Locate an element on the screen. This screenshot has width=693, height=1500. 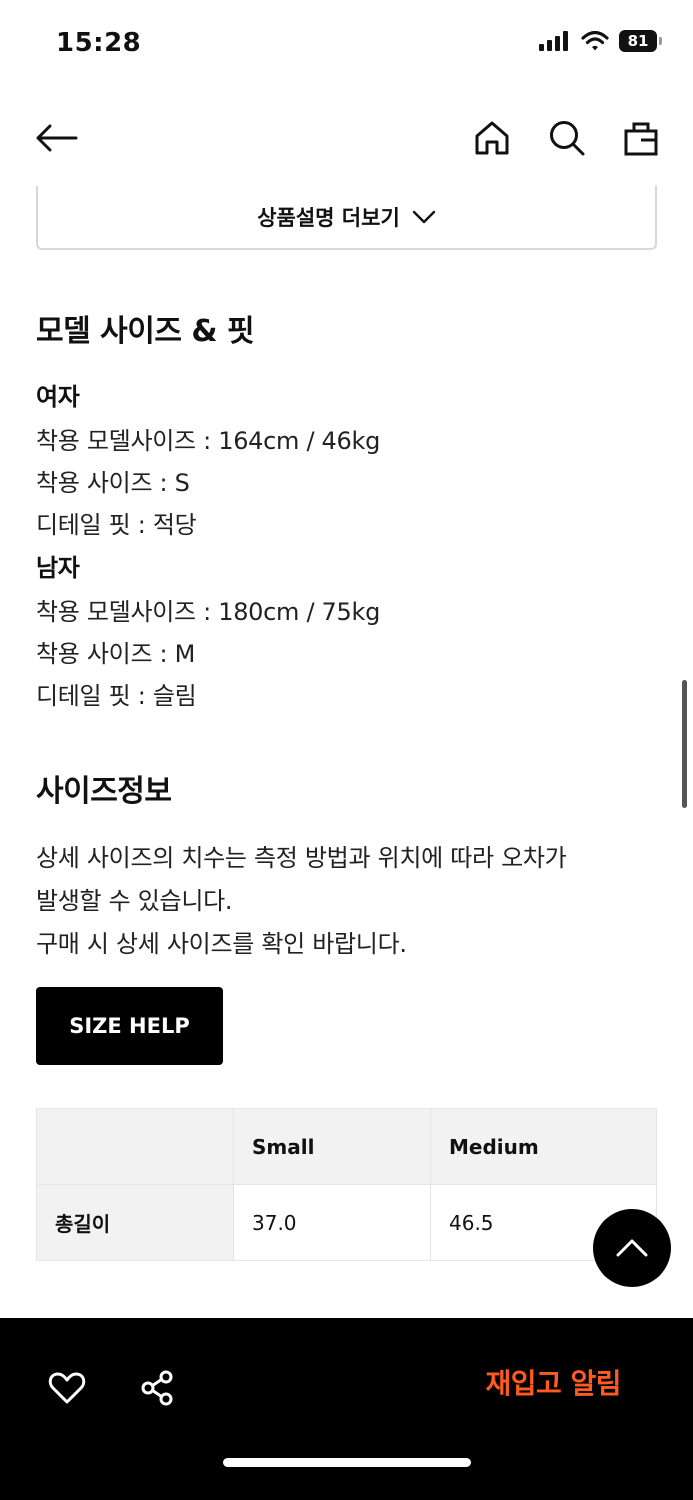
page-scrollbar is located at coordinates (684, 744).